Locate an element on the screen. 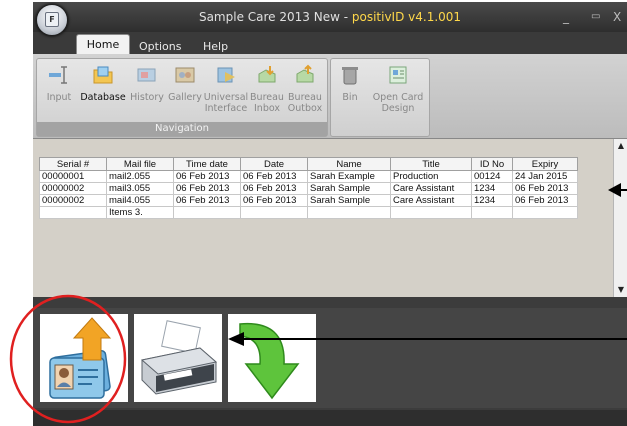  column-header: Date is located at coordinates (274, 164).